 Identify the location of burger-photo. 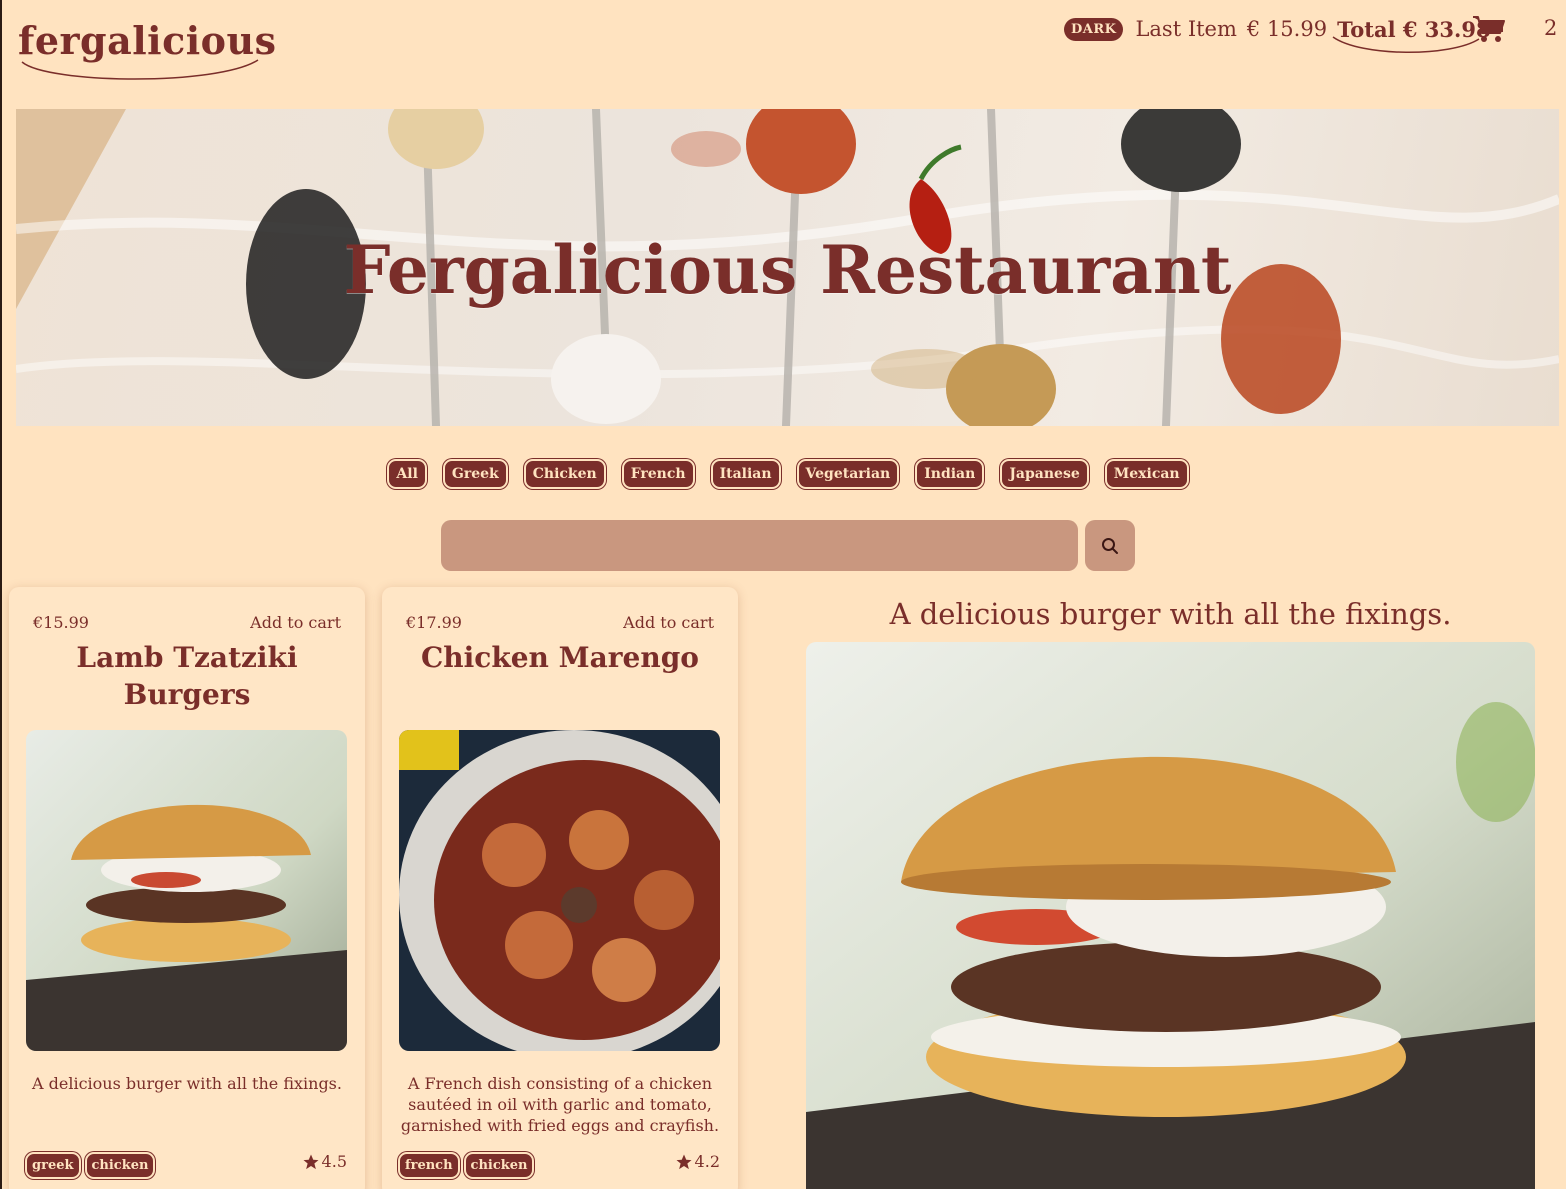
(186, 890).